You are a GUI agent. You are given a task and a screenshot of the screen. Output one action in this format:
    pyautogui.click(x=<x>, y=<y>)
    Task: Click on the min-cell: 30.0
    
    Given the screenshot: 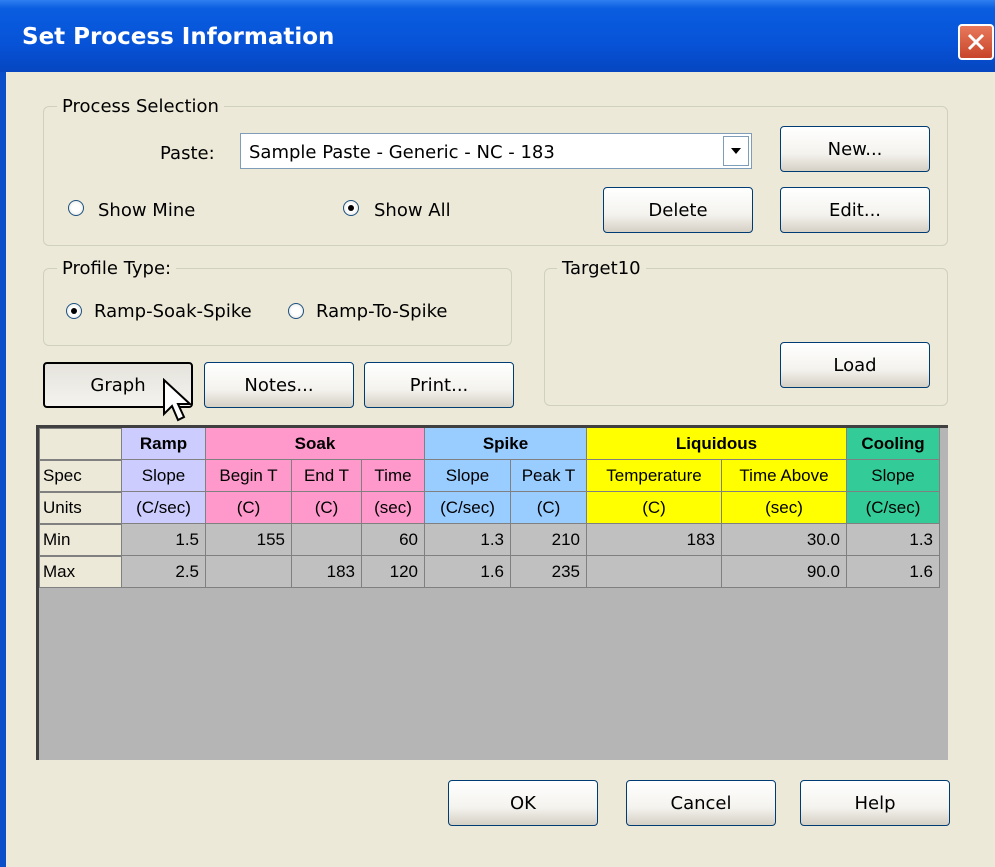 What is the action you would take?
    pyautogui.click(x=784, y=540)
    